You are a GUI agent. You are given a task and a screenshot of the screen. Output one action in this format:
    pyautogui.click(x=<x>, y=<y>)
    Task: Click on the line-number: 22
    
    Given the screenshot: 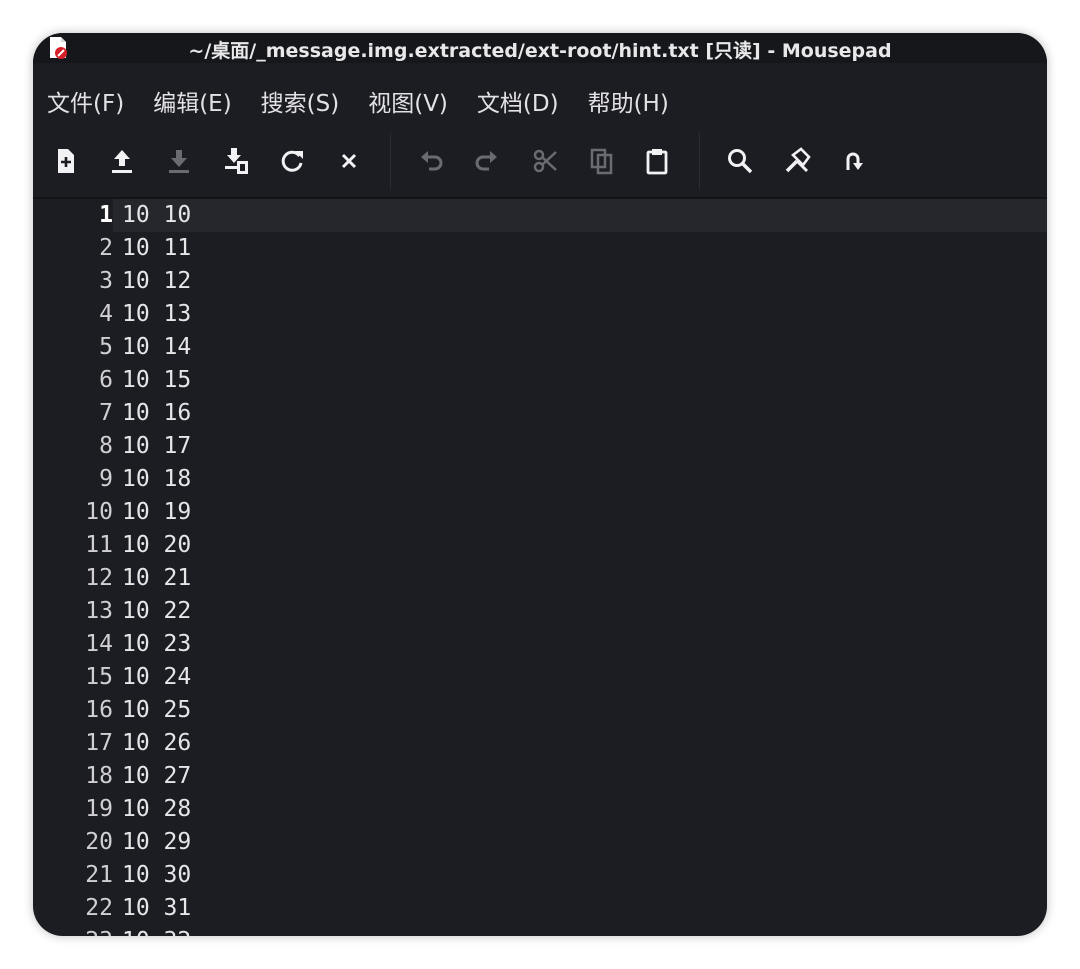 What is the action you would take?
    pyautogui.click(x=99, y=908)
    